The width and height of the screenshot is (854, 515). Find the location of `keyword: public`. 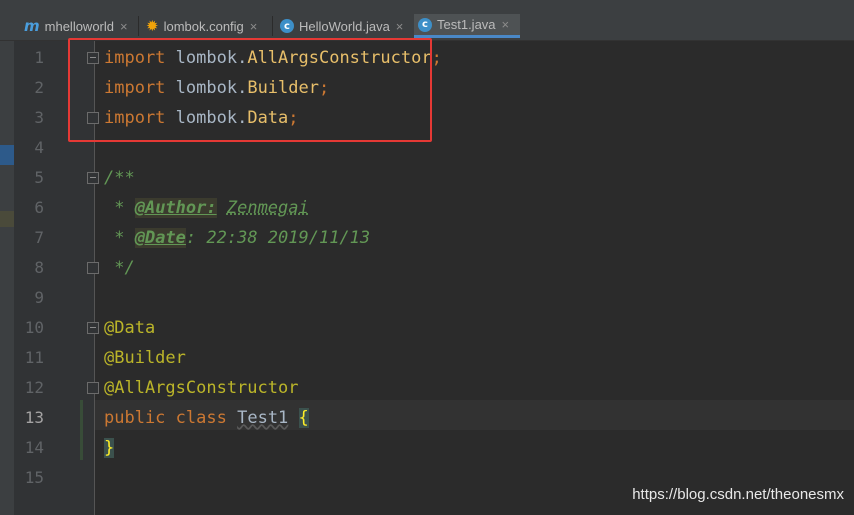

keyword: public is located at coordinates (135, 418).